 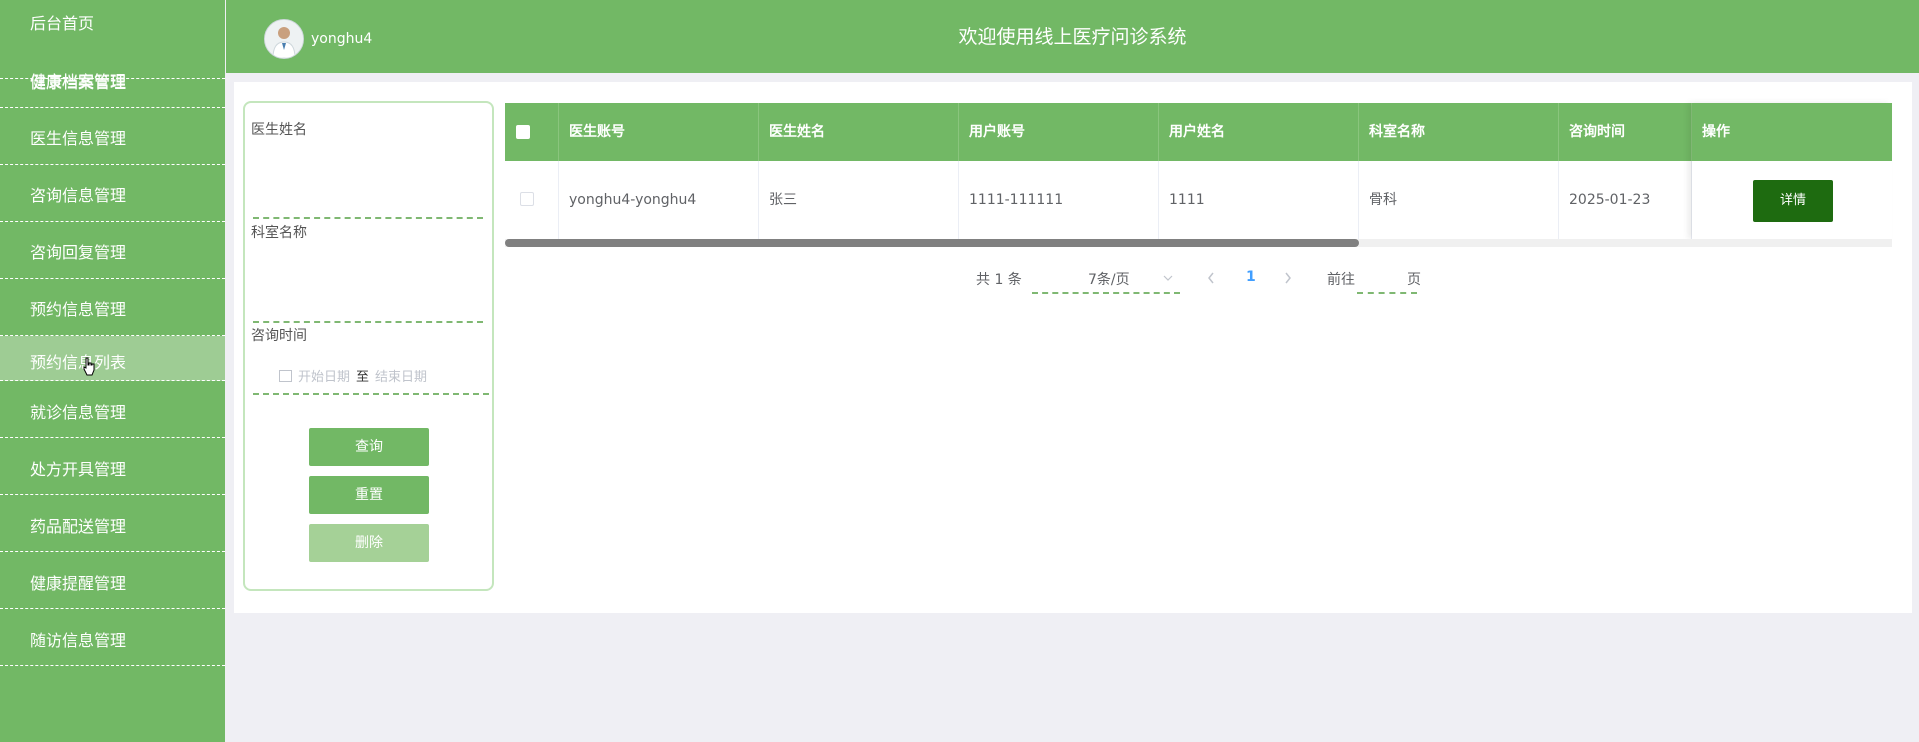 I want to click on query-button: 查询, so click(x=369, y=447).